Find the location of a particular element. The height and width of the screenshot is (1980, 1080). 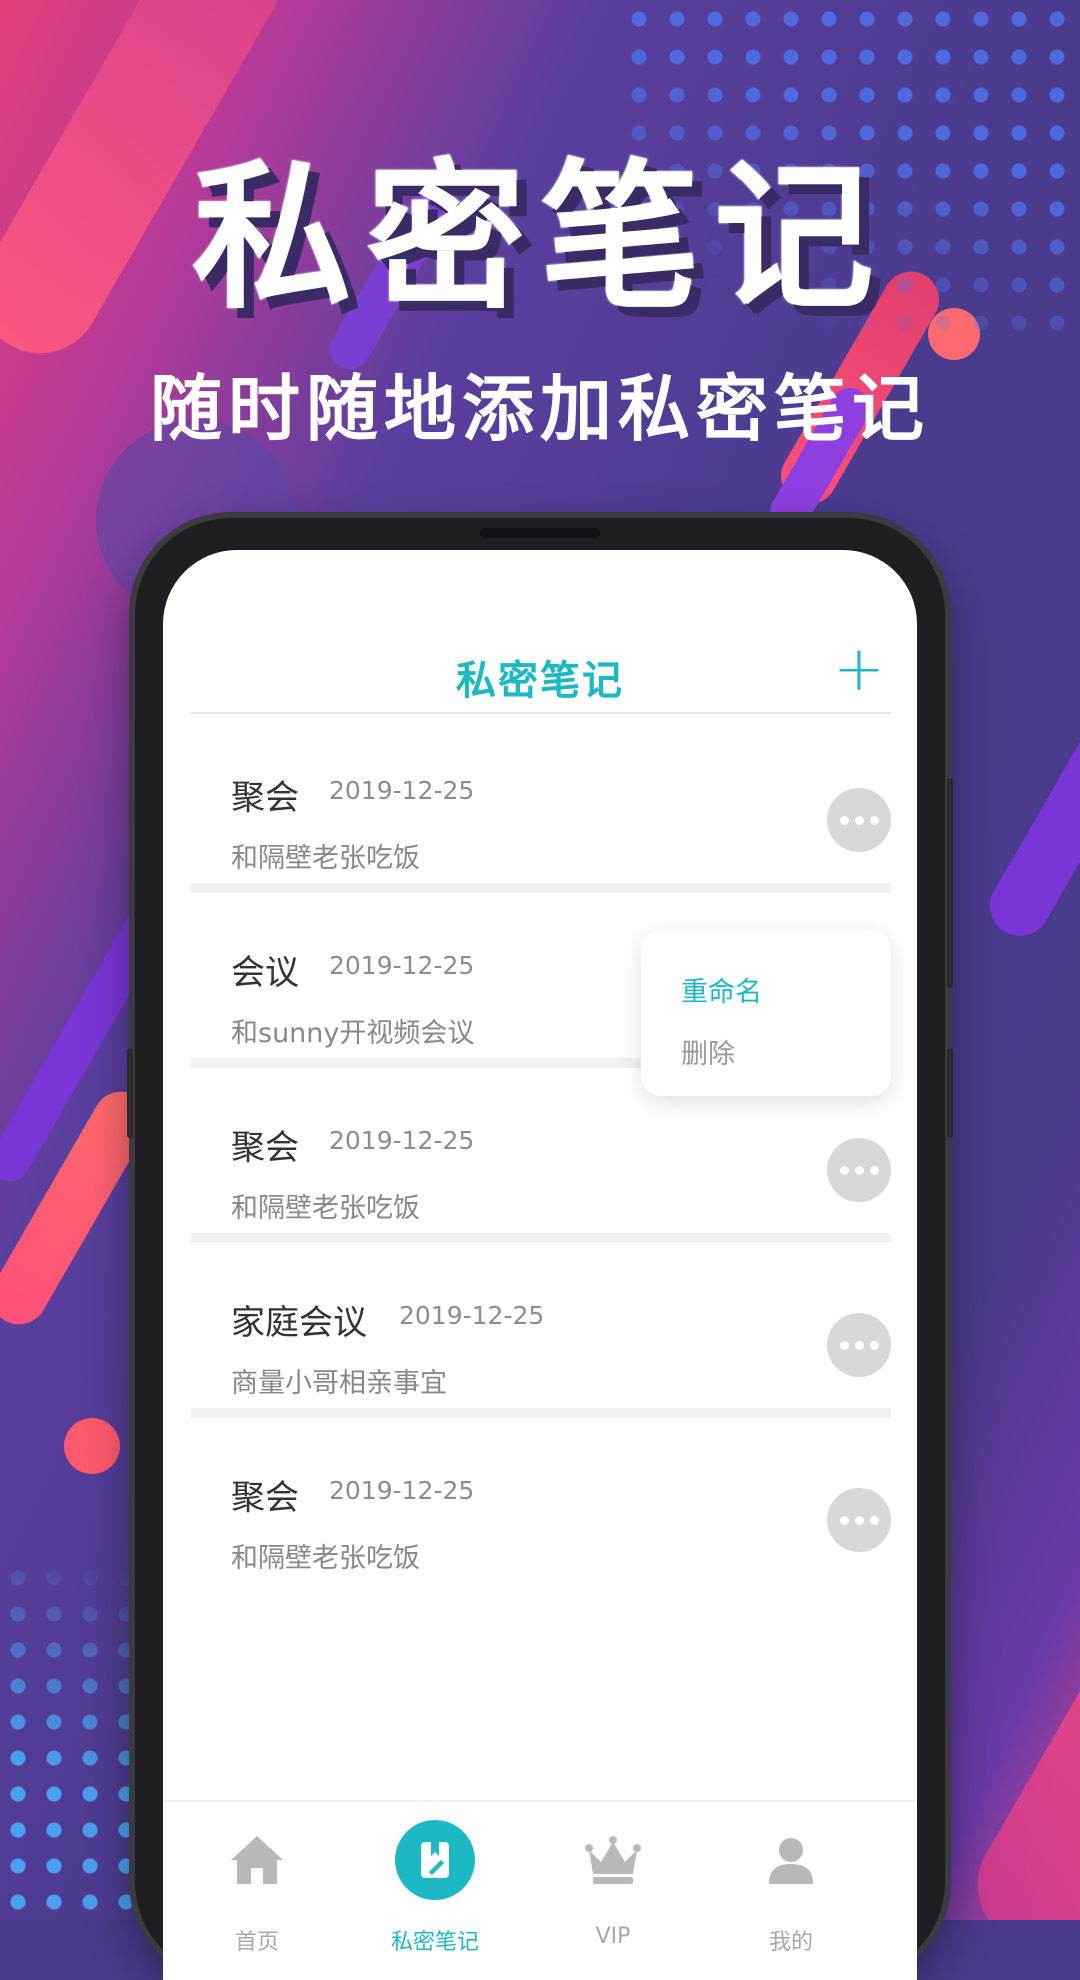

phone-side-button is located at coordinates (950, 1093).